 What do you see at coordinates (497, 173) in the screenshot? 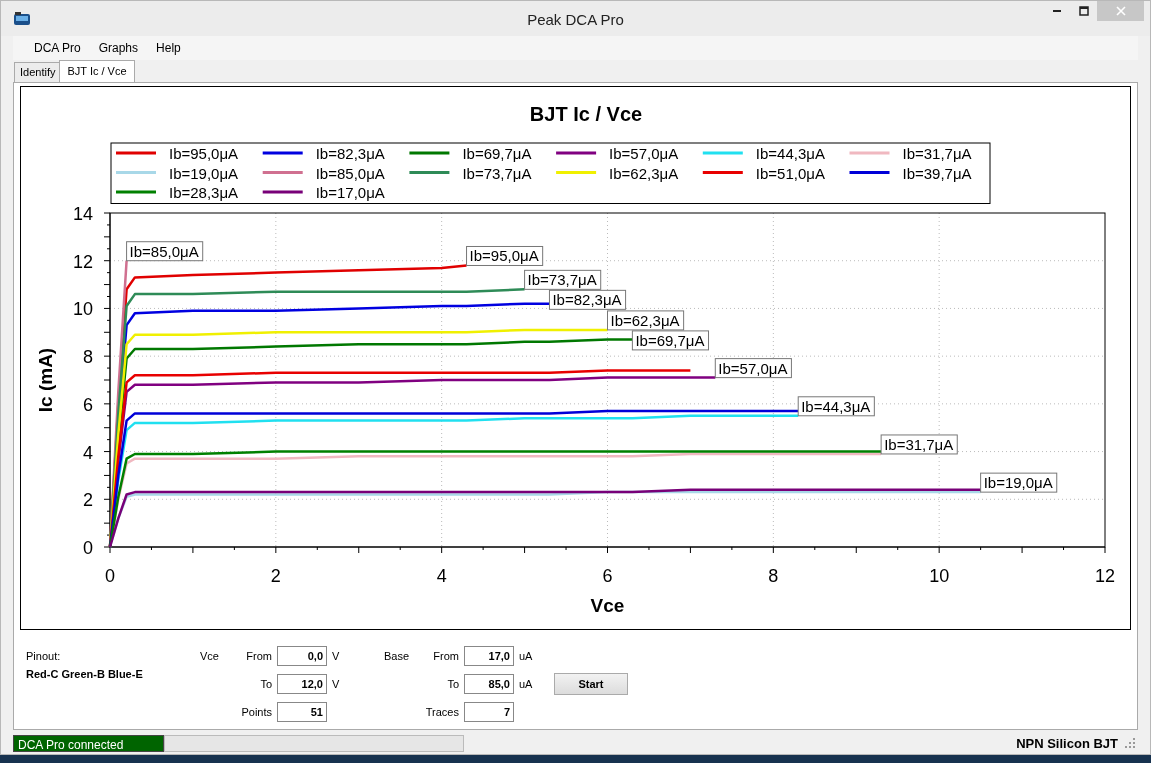
I see `legend-label: Ib=73,7μA` at bounding box center [497, 173].